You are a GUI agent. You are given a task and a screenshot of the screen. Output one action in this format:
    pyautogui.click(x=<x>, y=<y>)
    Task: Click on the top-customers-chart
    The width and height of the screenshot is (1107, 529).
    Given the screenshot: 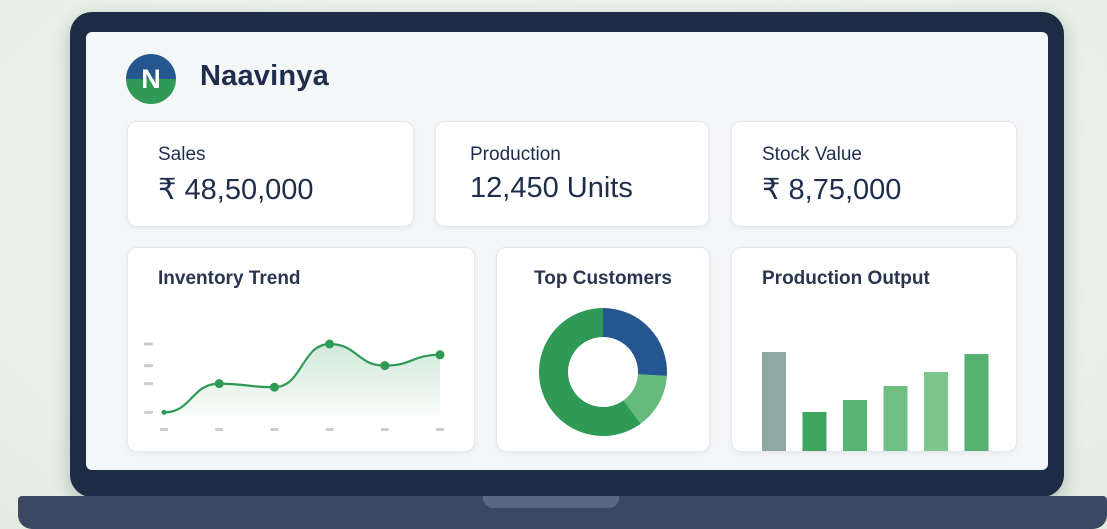 What is the action you would take?
    pyautogui.click(x=603, y=372)
    